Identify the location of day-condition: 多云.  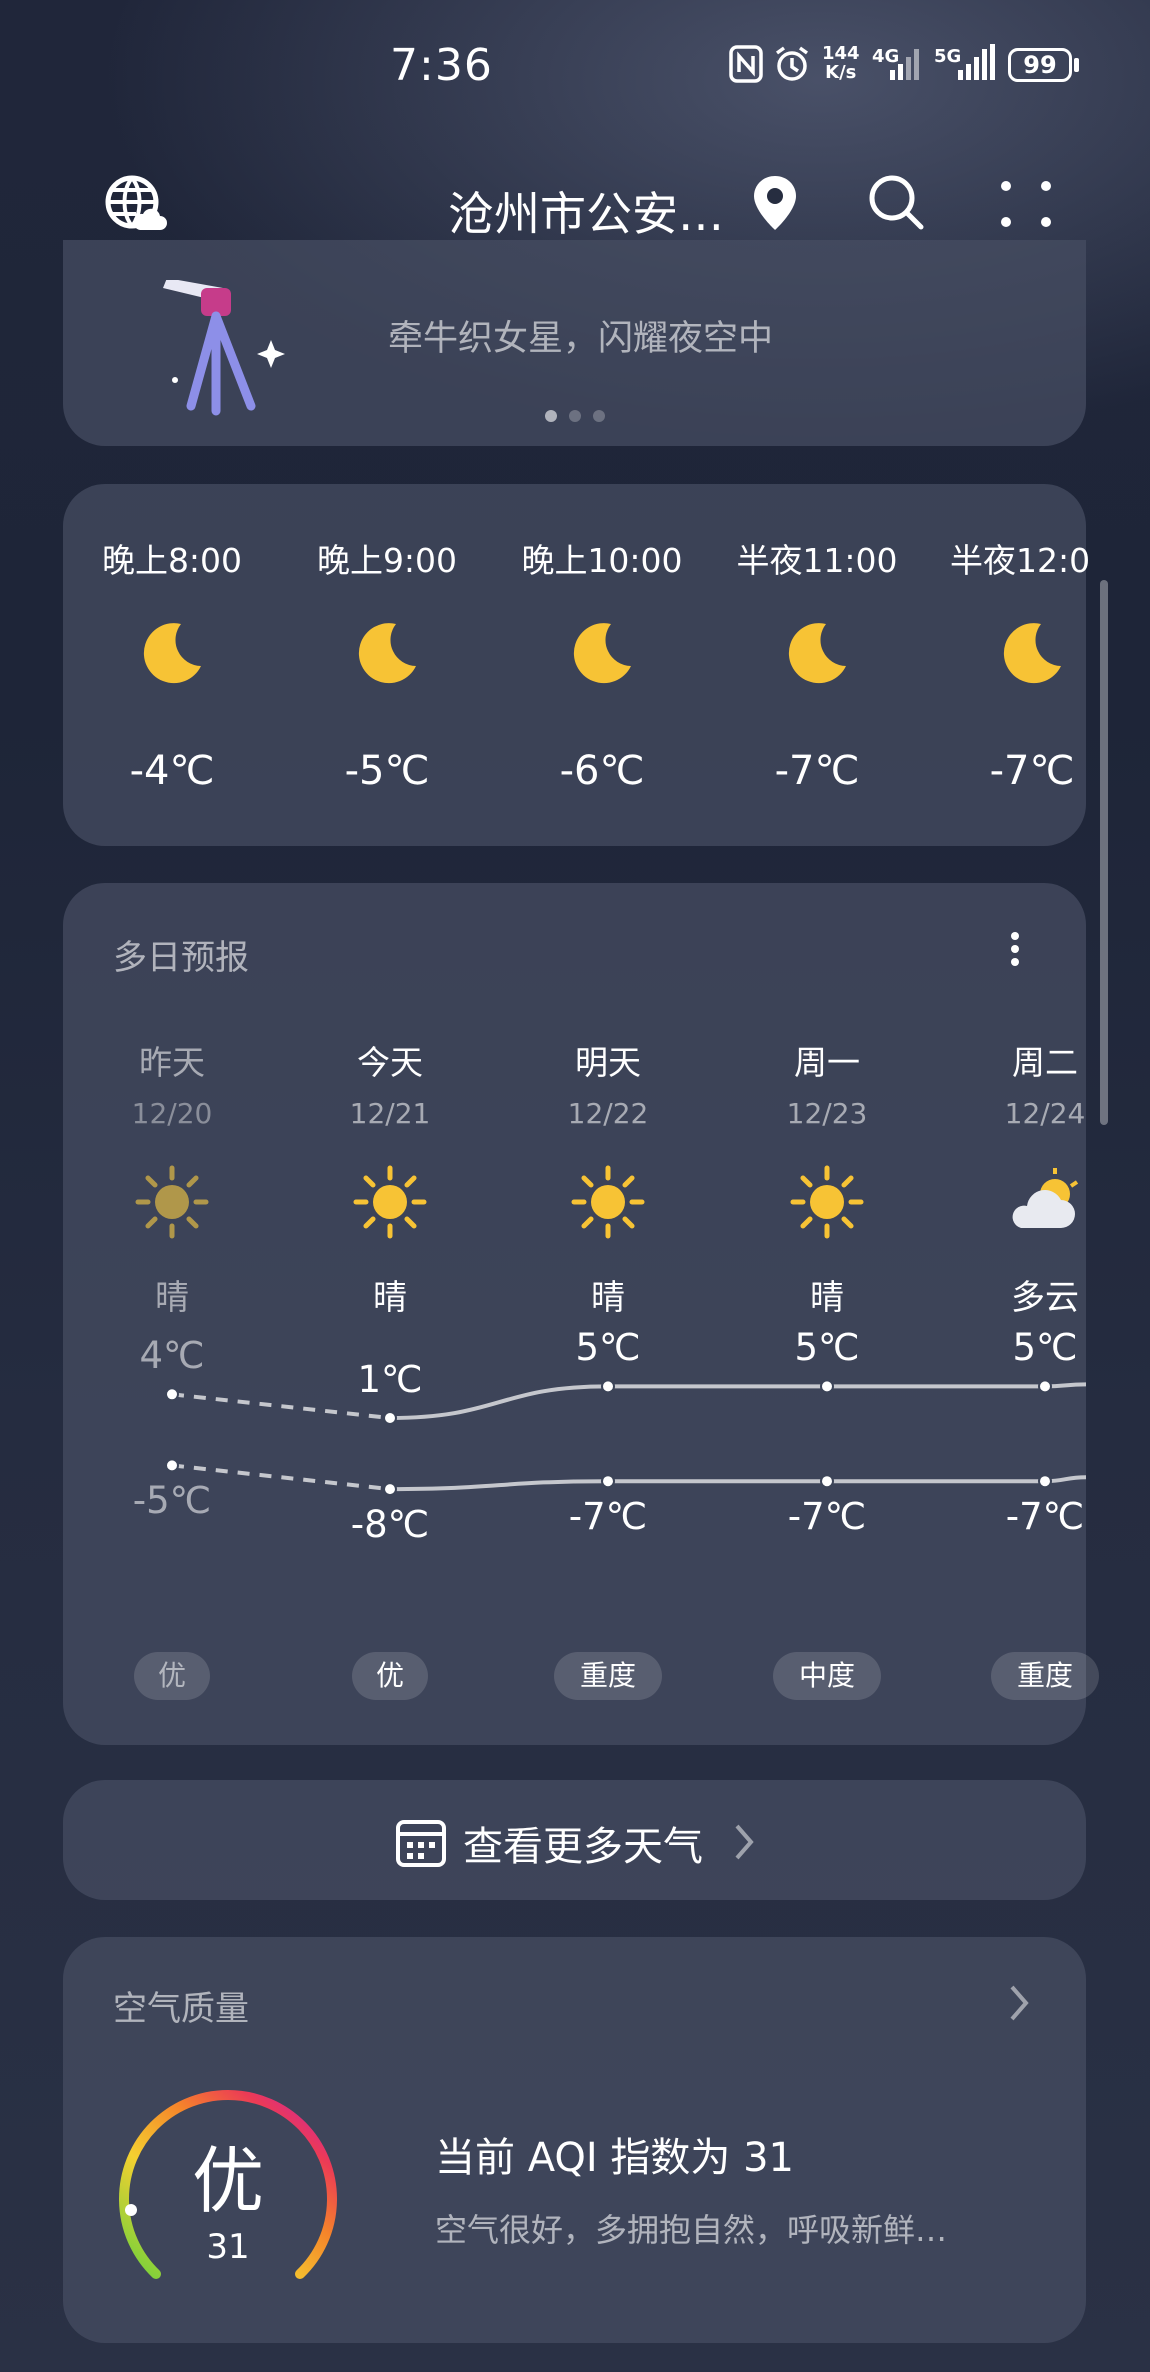
(1045, 1298).